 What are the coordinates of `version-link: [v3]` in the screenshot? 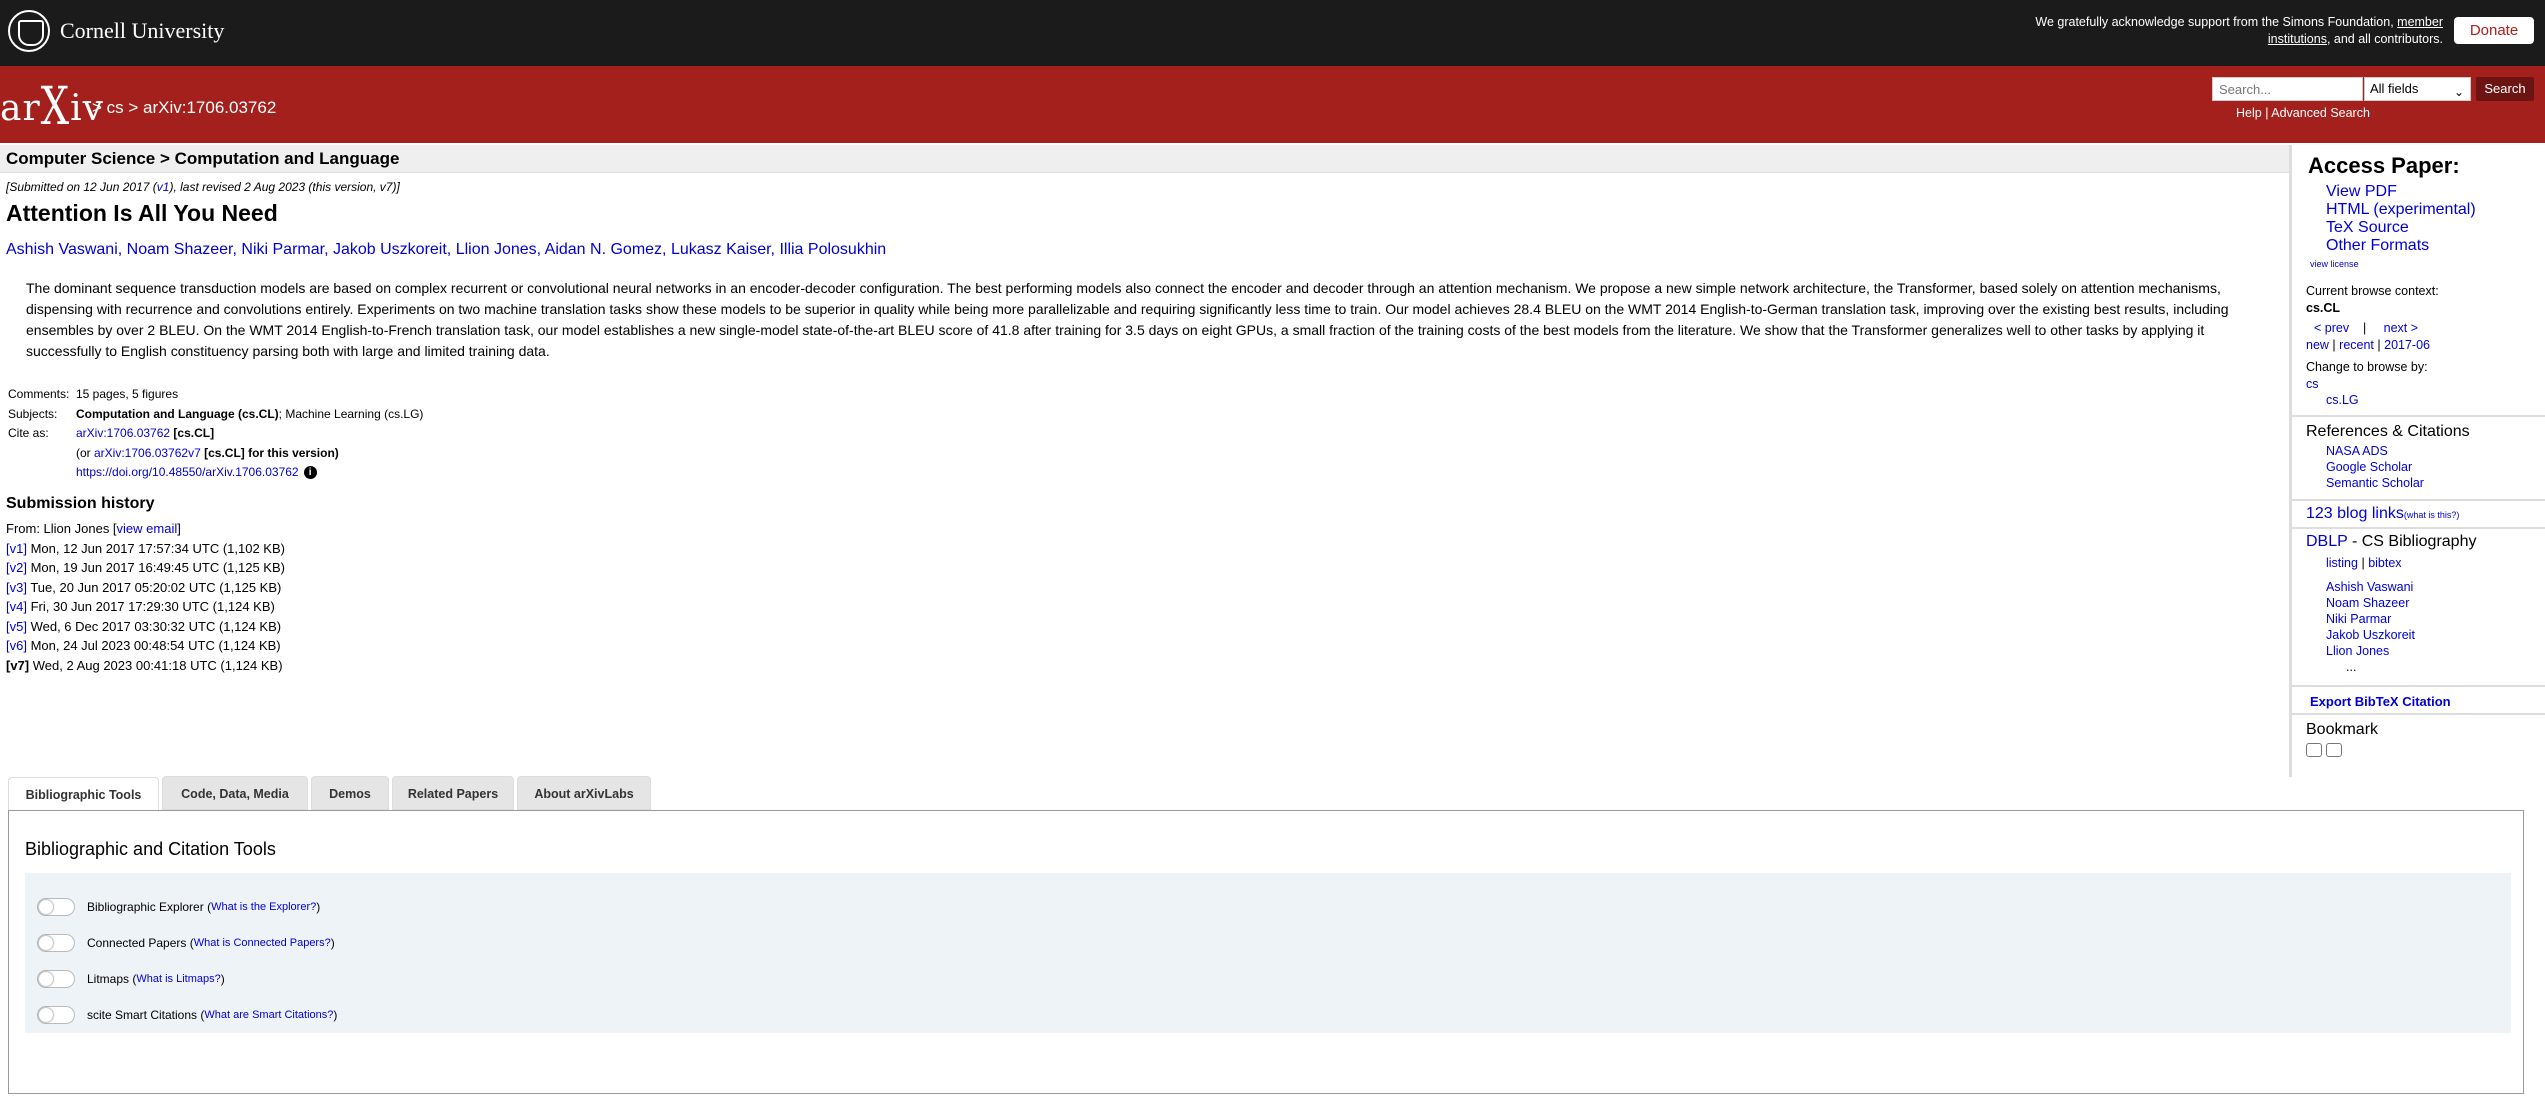 It's located at (16, 587).